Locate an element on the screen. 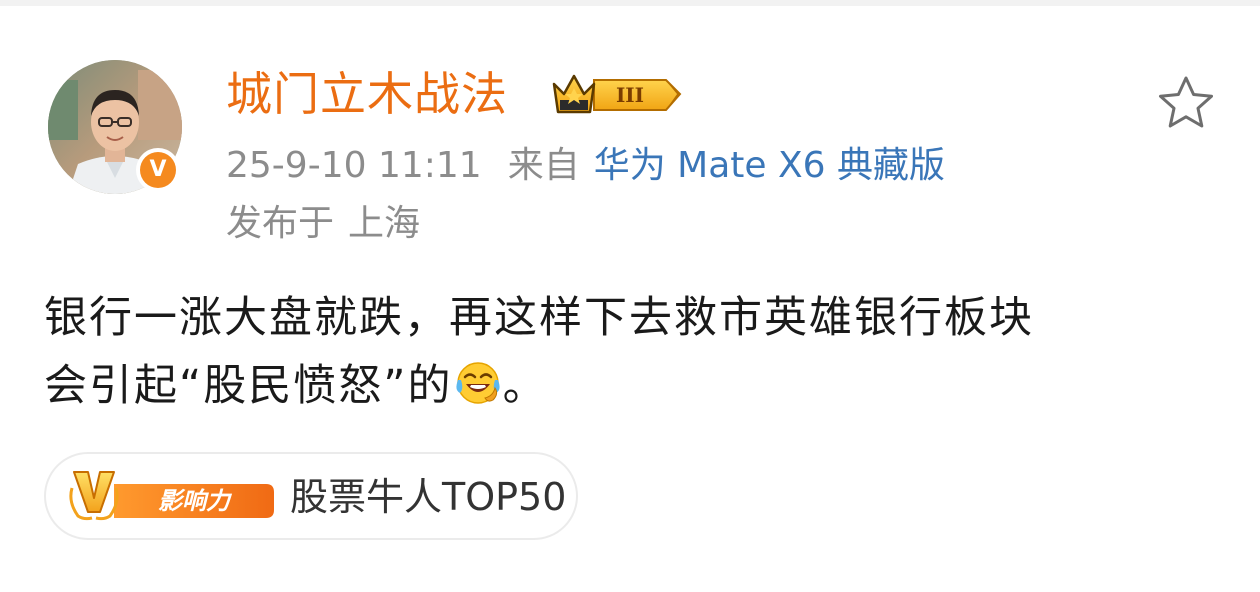 The width and height of the screenshot is (1260, 592). influence-tag-pill: V 影响力 股票牛人TOP50 is located at coordinates (311, 496).